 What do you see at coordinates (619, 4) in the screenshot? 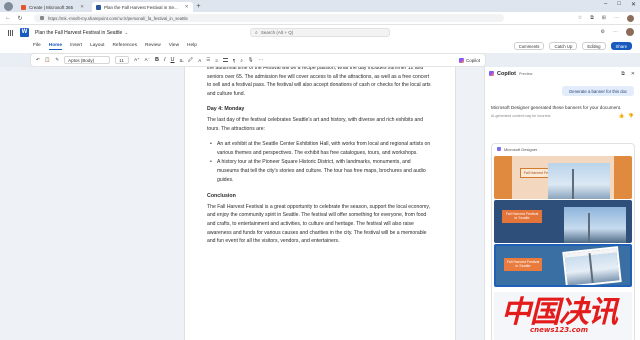
I see `maximize-icon: □` at bounding box center [619, 4].